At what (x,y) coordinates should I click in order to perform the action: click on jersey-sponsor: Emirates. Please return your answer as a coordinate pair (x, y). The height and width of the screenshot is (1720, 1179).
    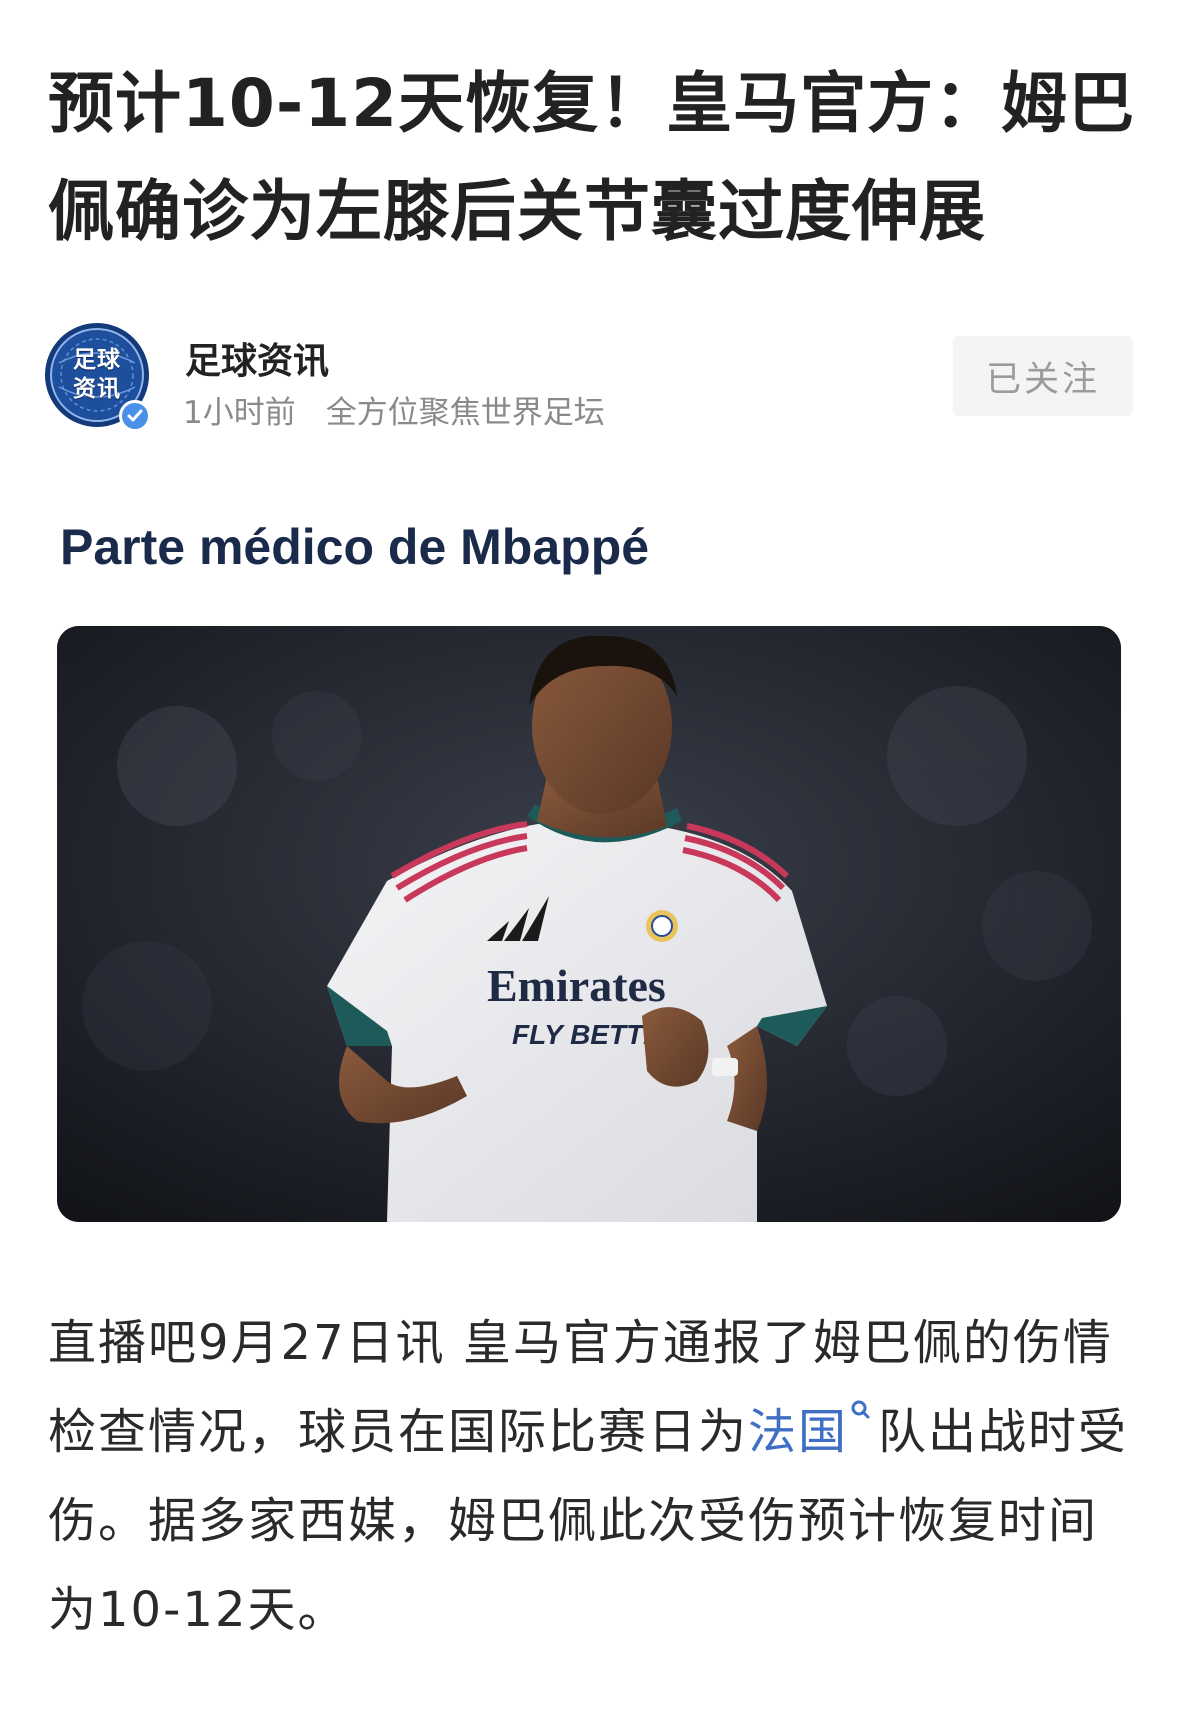
    Looking at the image, I should click on (576, 985).